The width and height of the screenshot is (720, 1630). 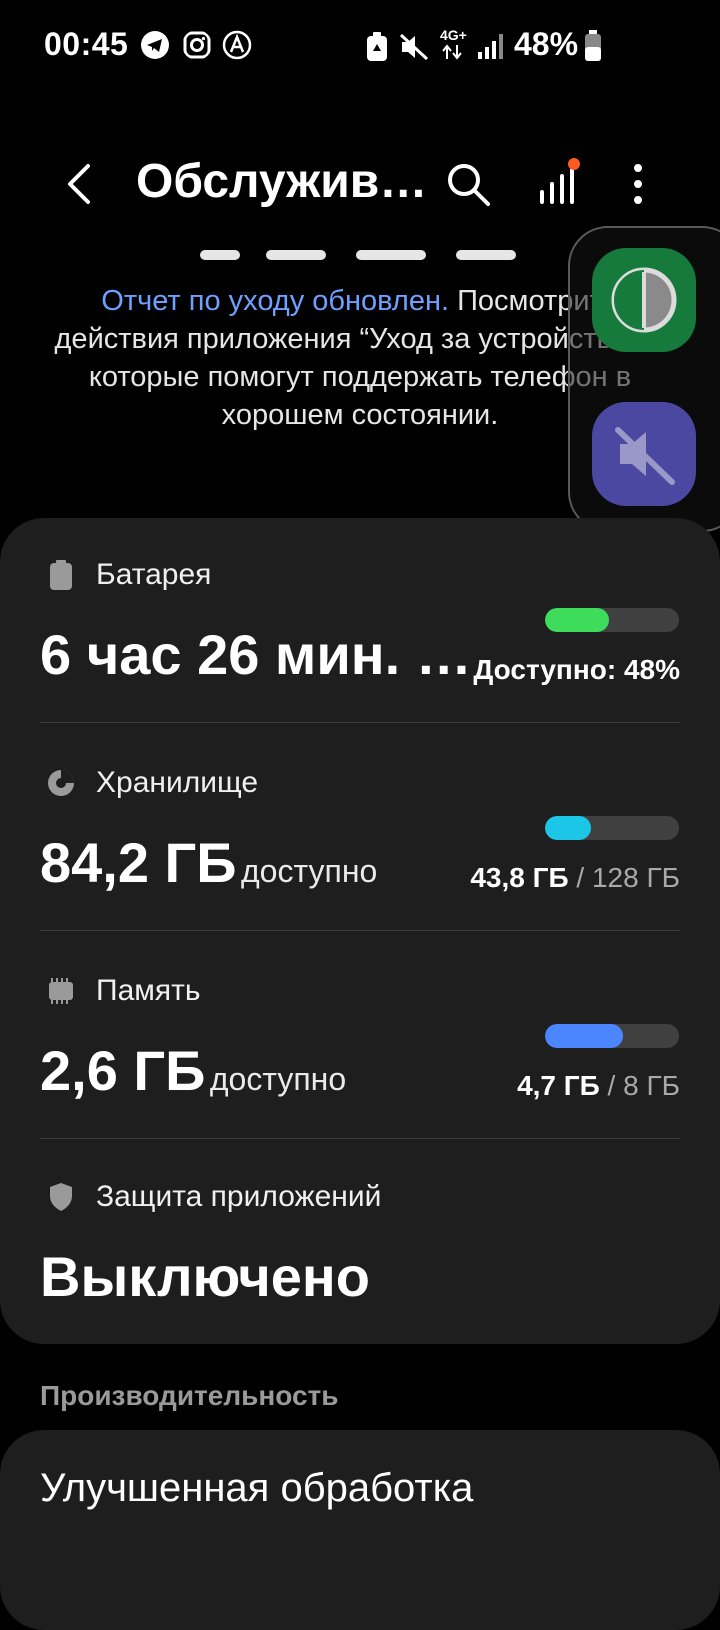 I want to click on enhanced-processing-item: Улучшенная обработка, so click(x=256, y=1488).